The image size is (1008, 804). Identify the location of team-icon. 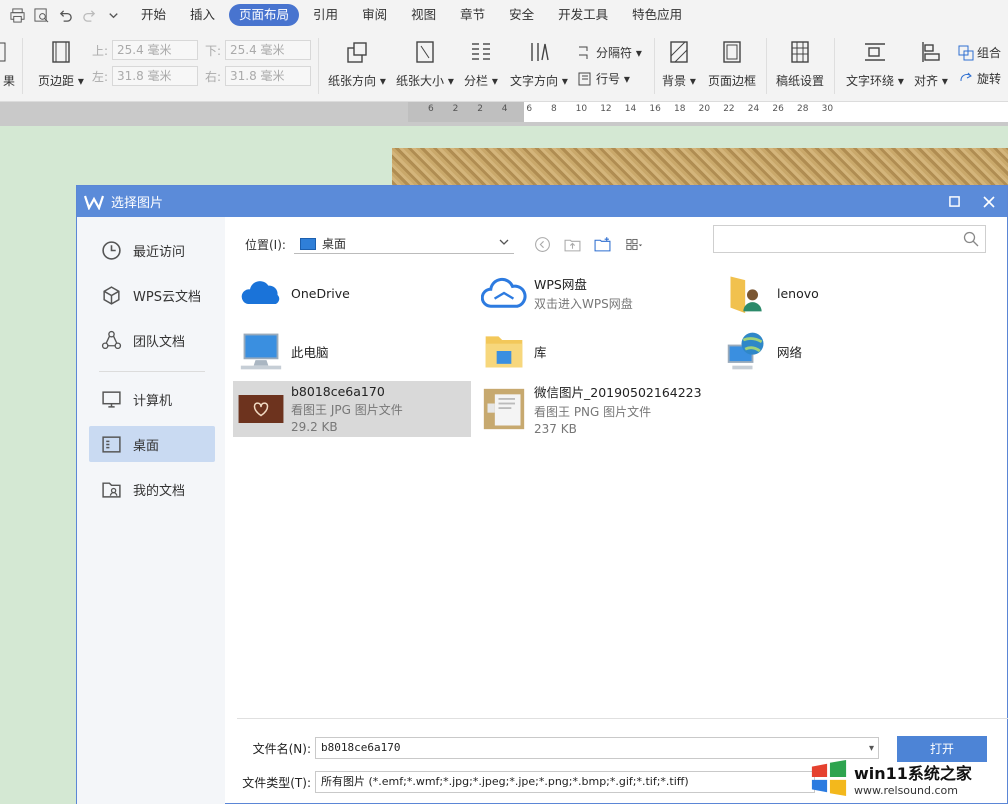
(111, 340).